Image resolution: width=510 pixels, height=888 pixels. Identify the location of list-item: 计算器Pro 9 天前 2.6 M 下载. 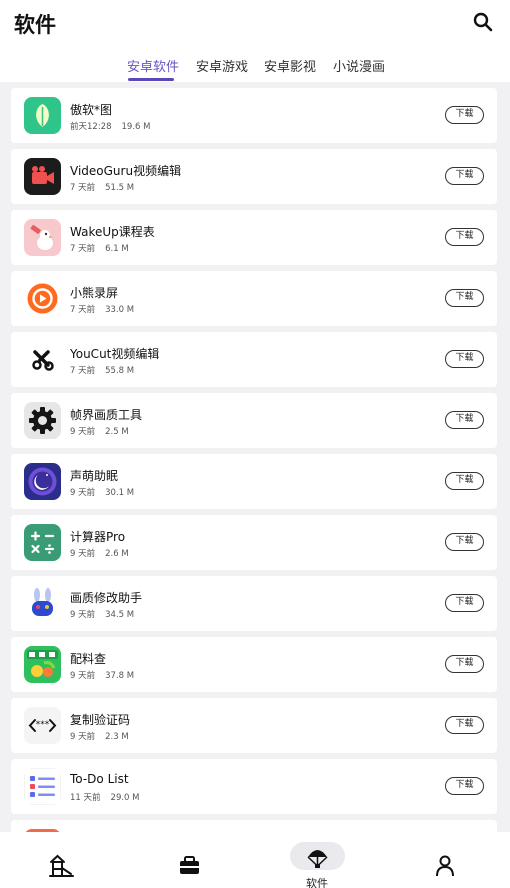
(254, 542).